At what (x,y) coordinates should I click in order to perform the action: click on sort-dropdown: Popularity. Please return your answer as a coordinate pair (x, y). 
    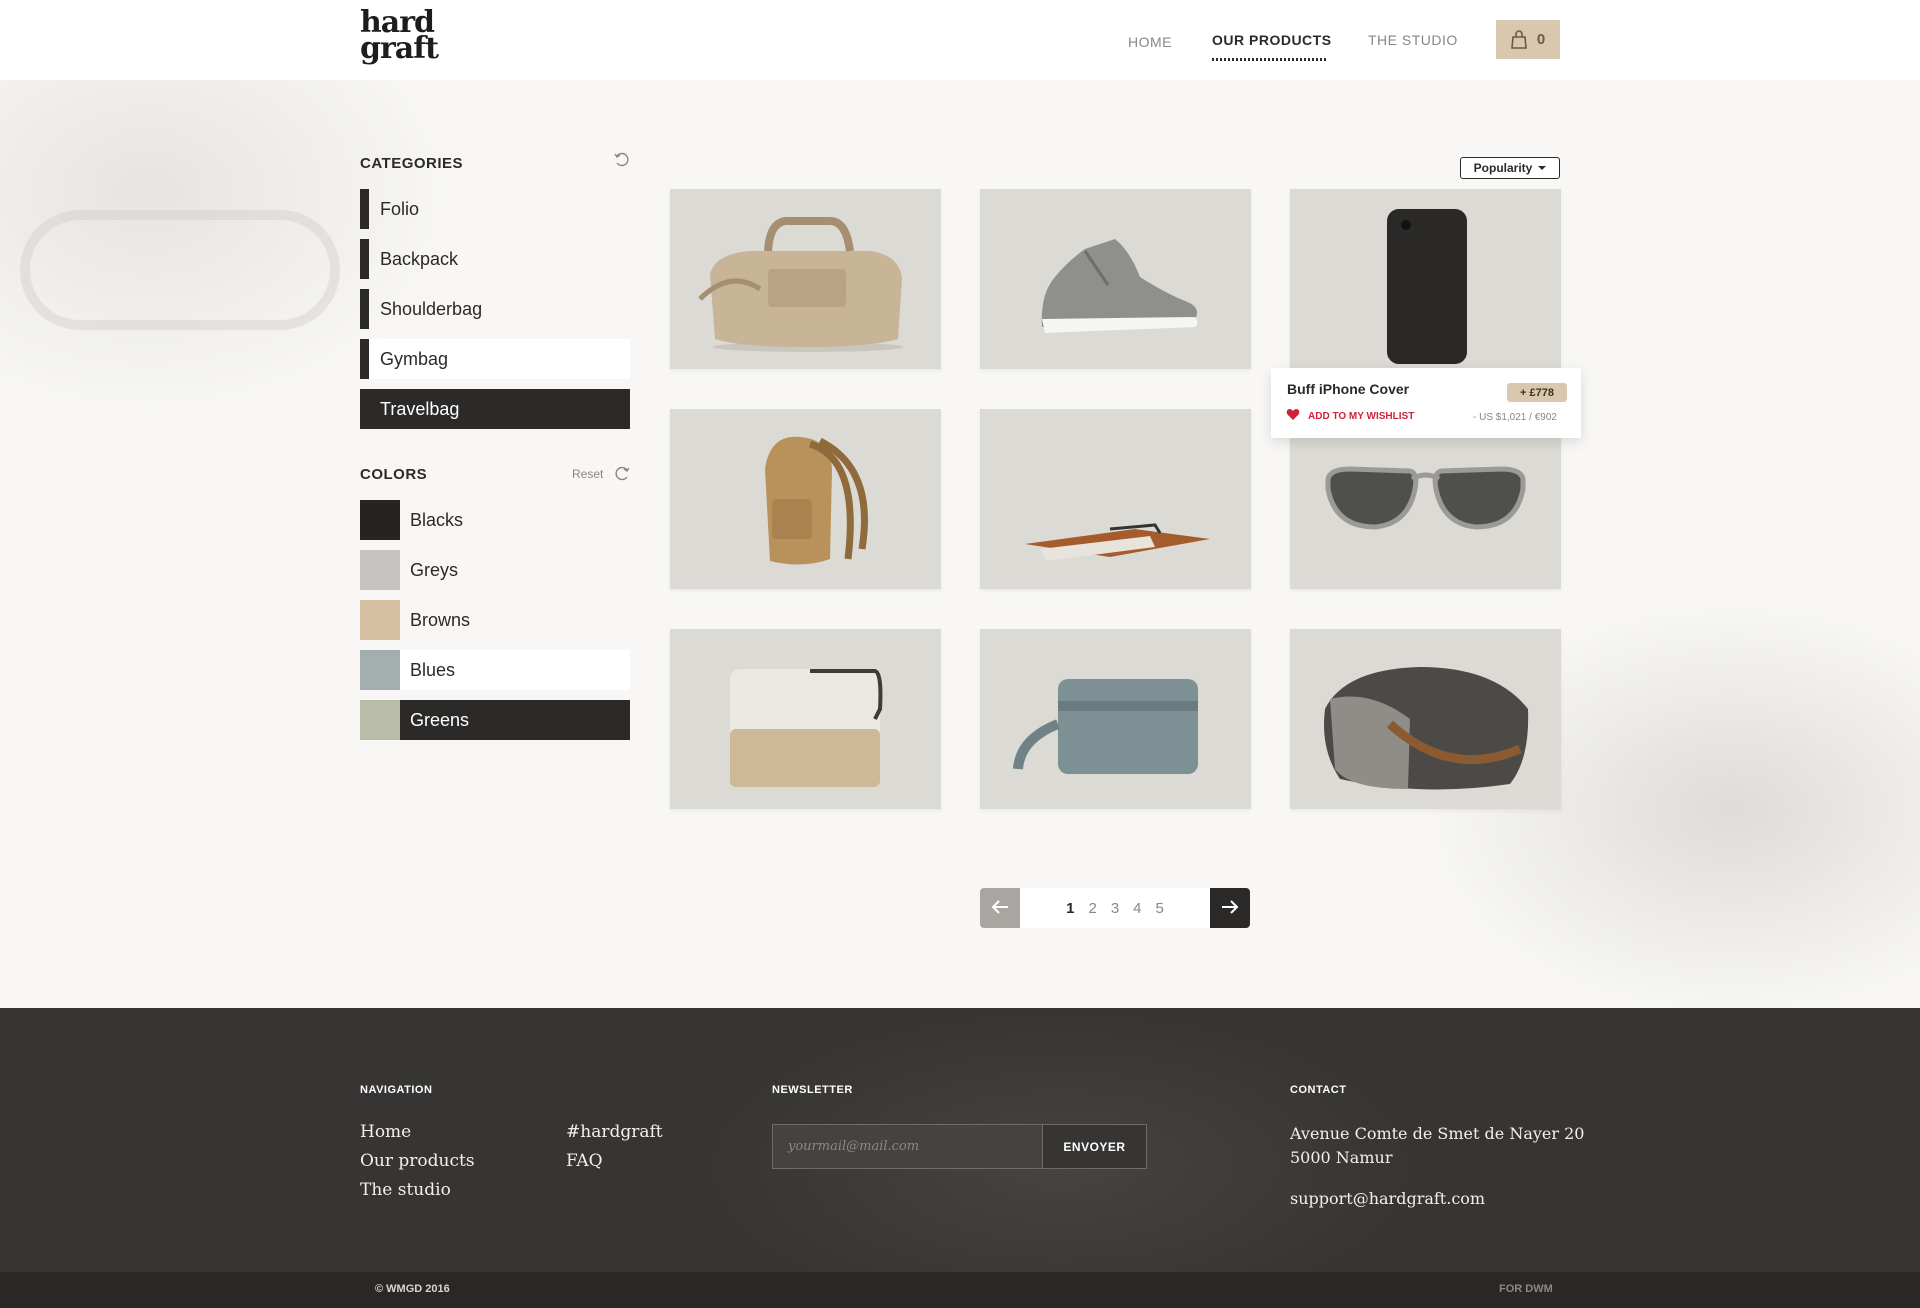
    Looking at the image, I should click on (1510, 168).